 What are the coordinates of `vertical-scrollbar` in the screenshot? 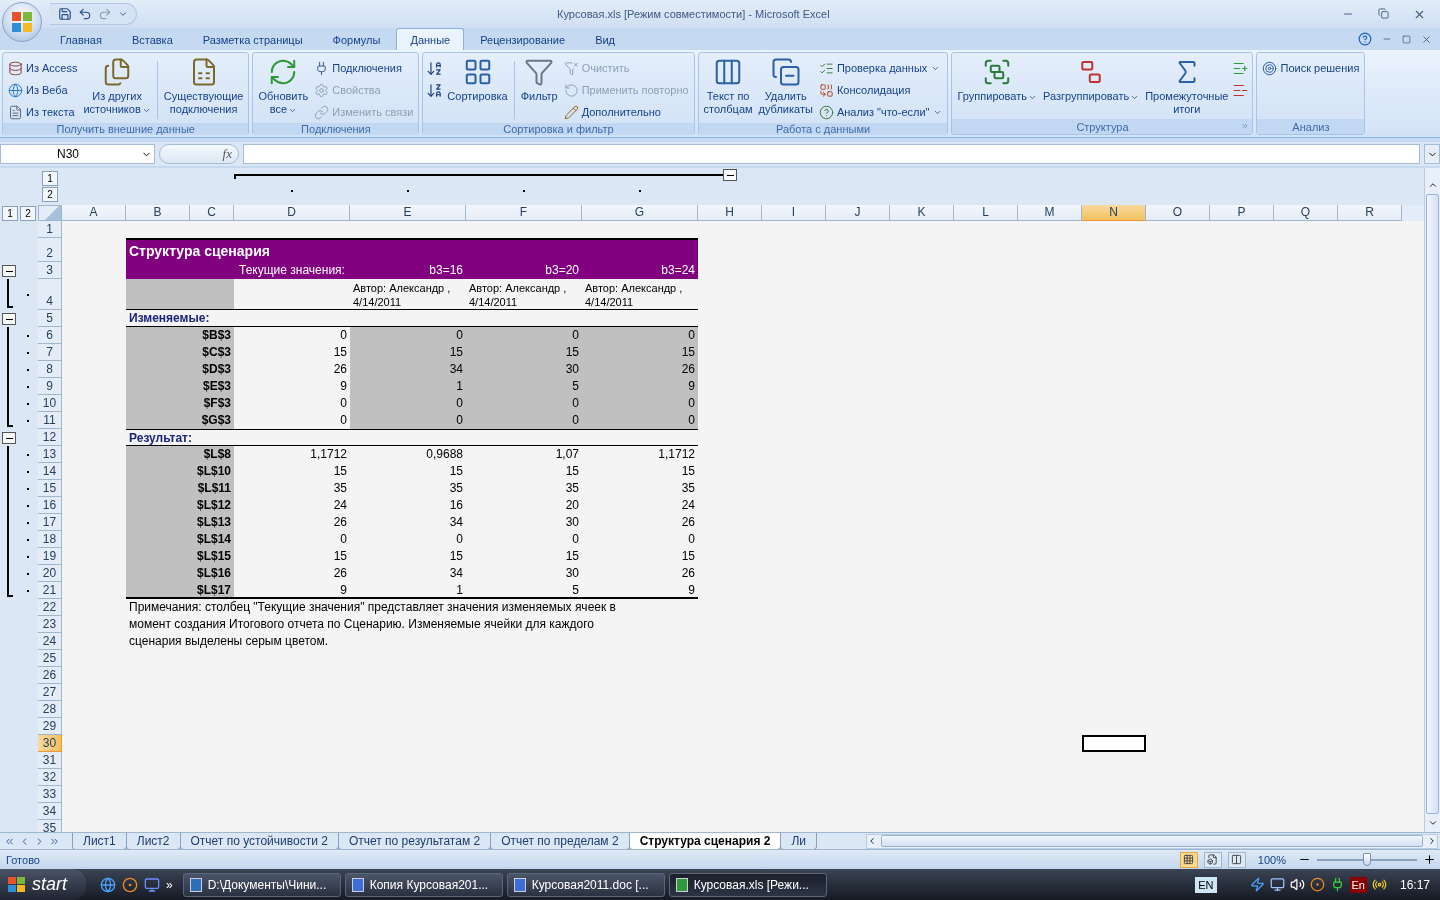 It's located at (1432, 500).